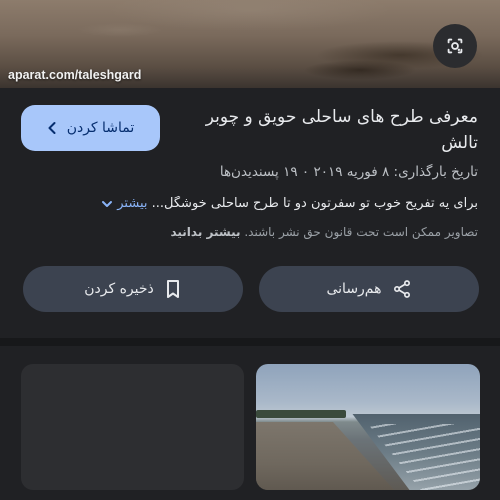 This screenshot has height=500, width=500. Describe the element at coordinates (132, 203) in the screenshot. I see `more-label: بیشتر` at that location.